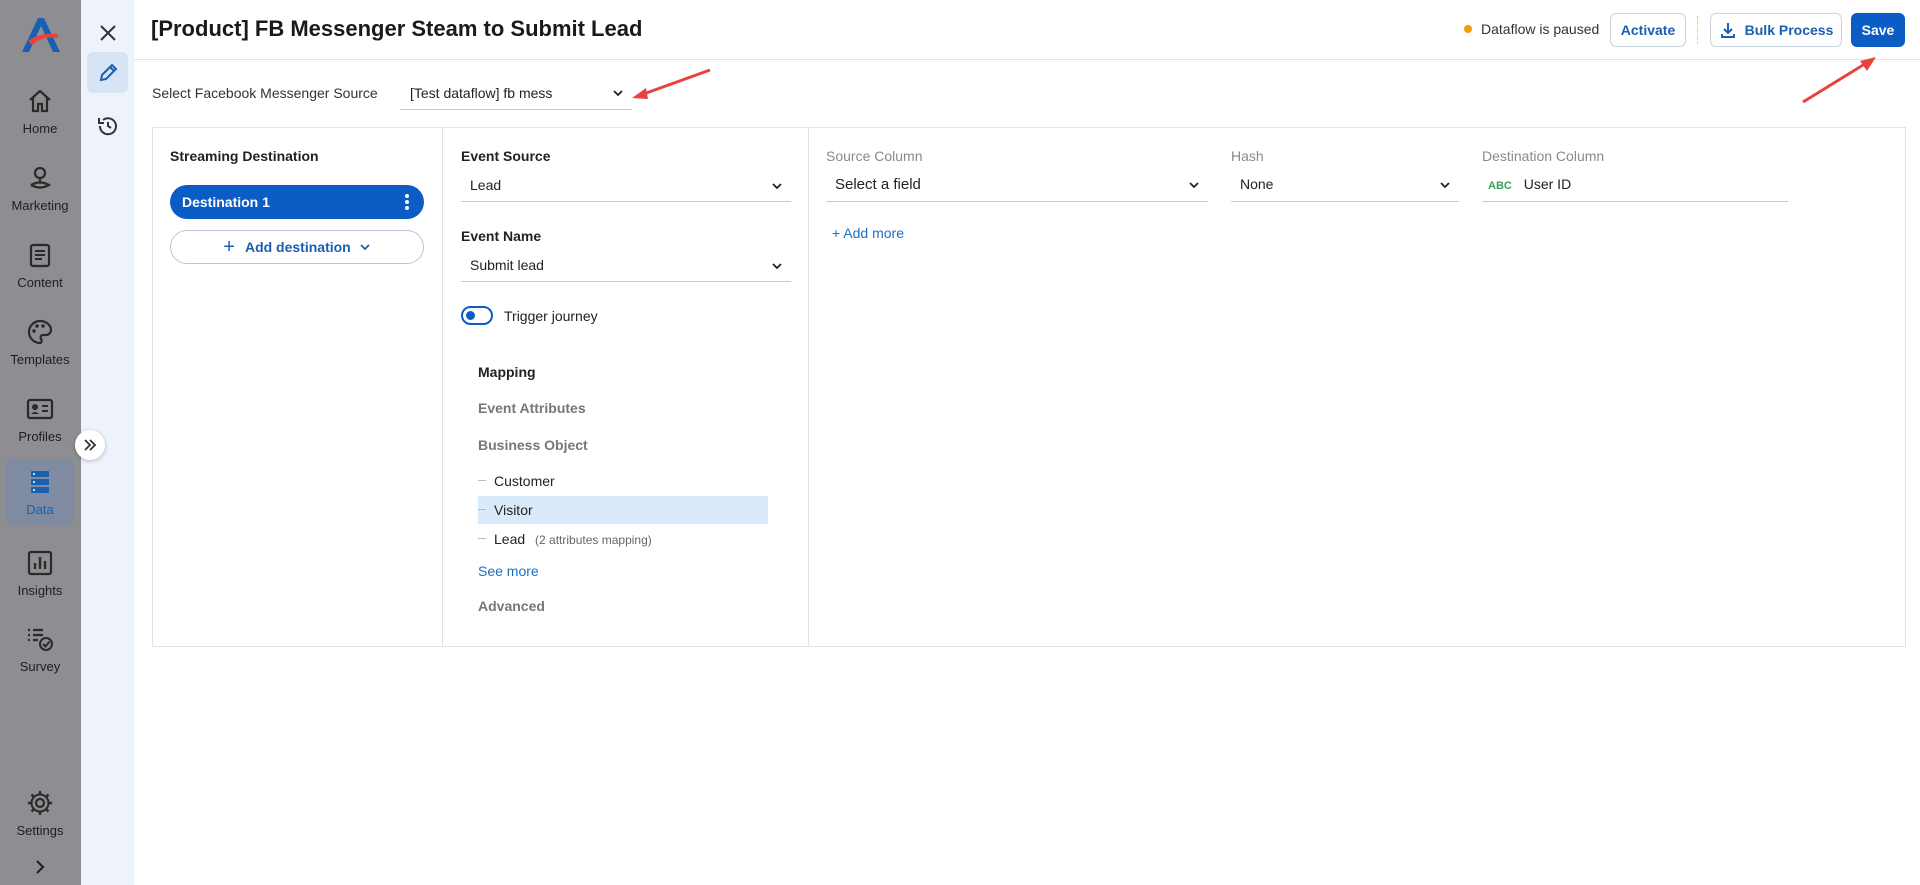 The image size is (1920, 885). I want to click on save-button: Save, so click(1878, 30).